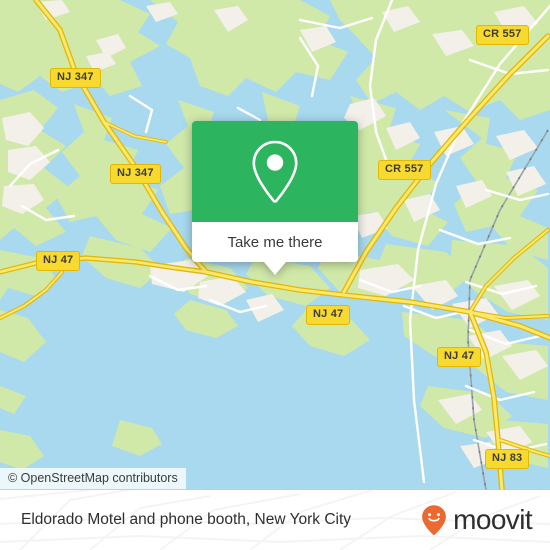 The image size is (550, 550). I want to click on road-shield-nj-47-west: NJ 47, so click(58, 261).